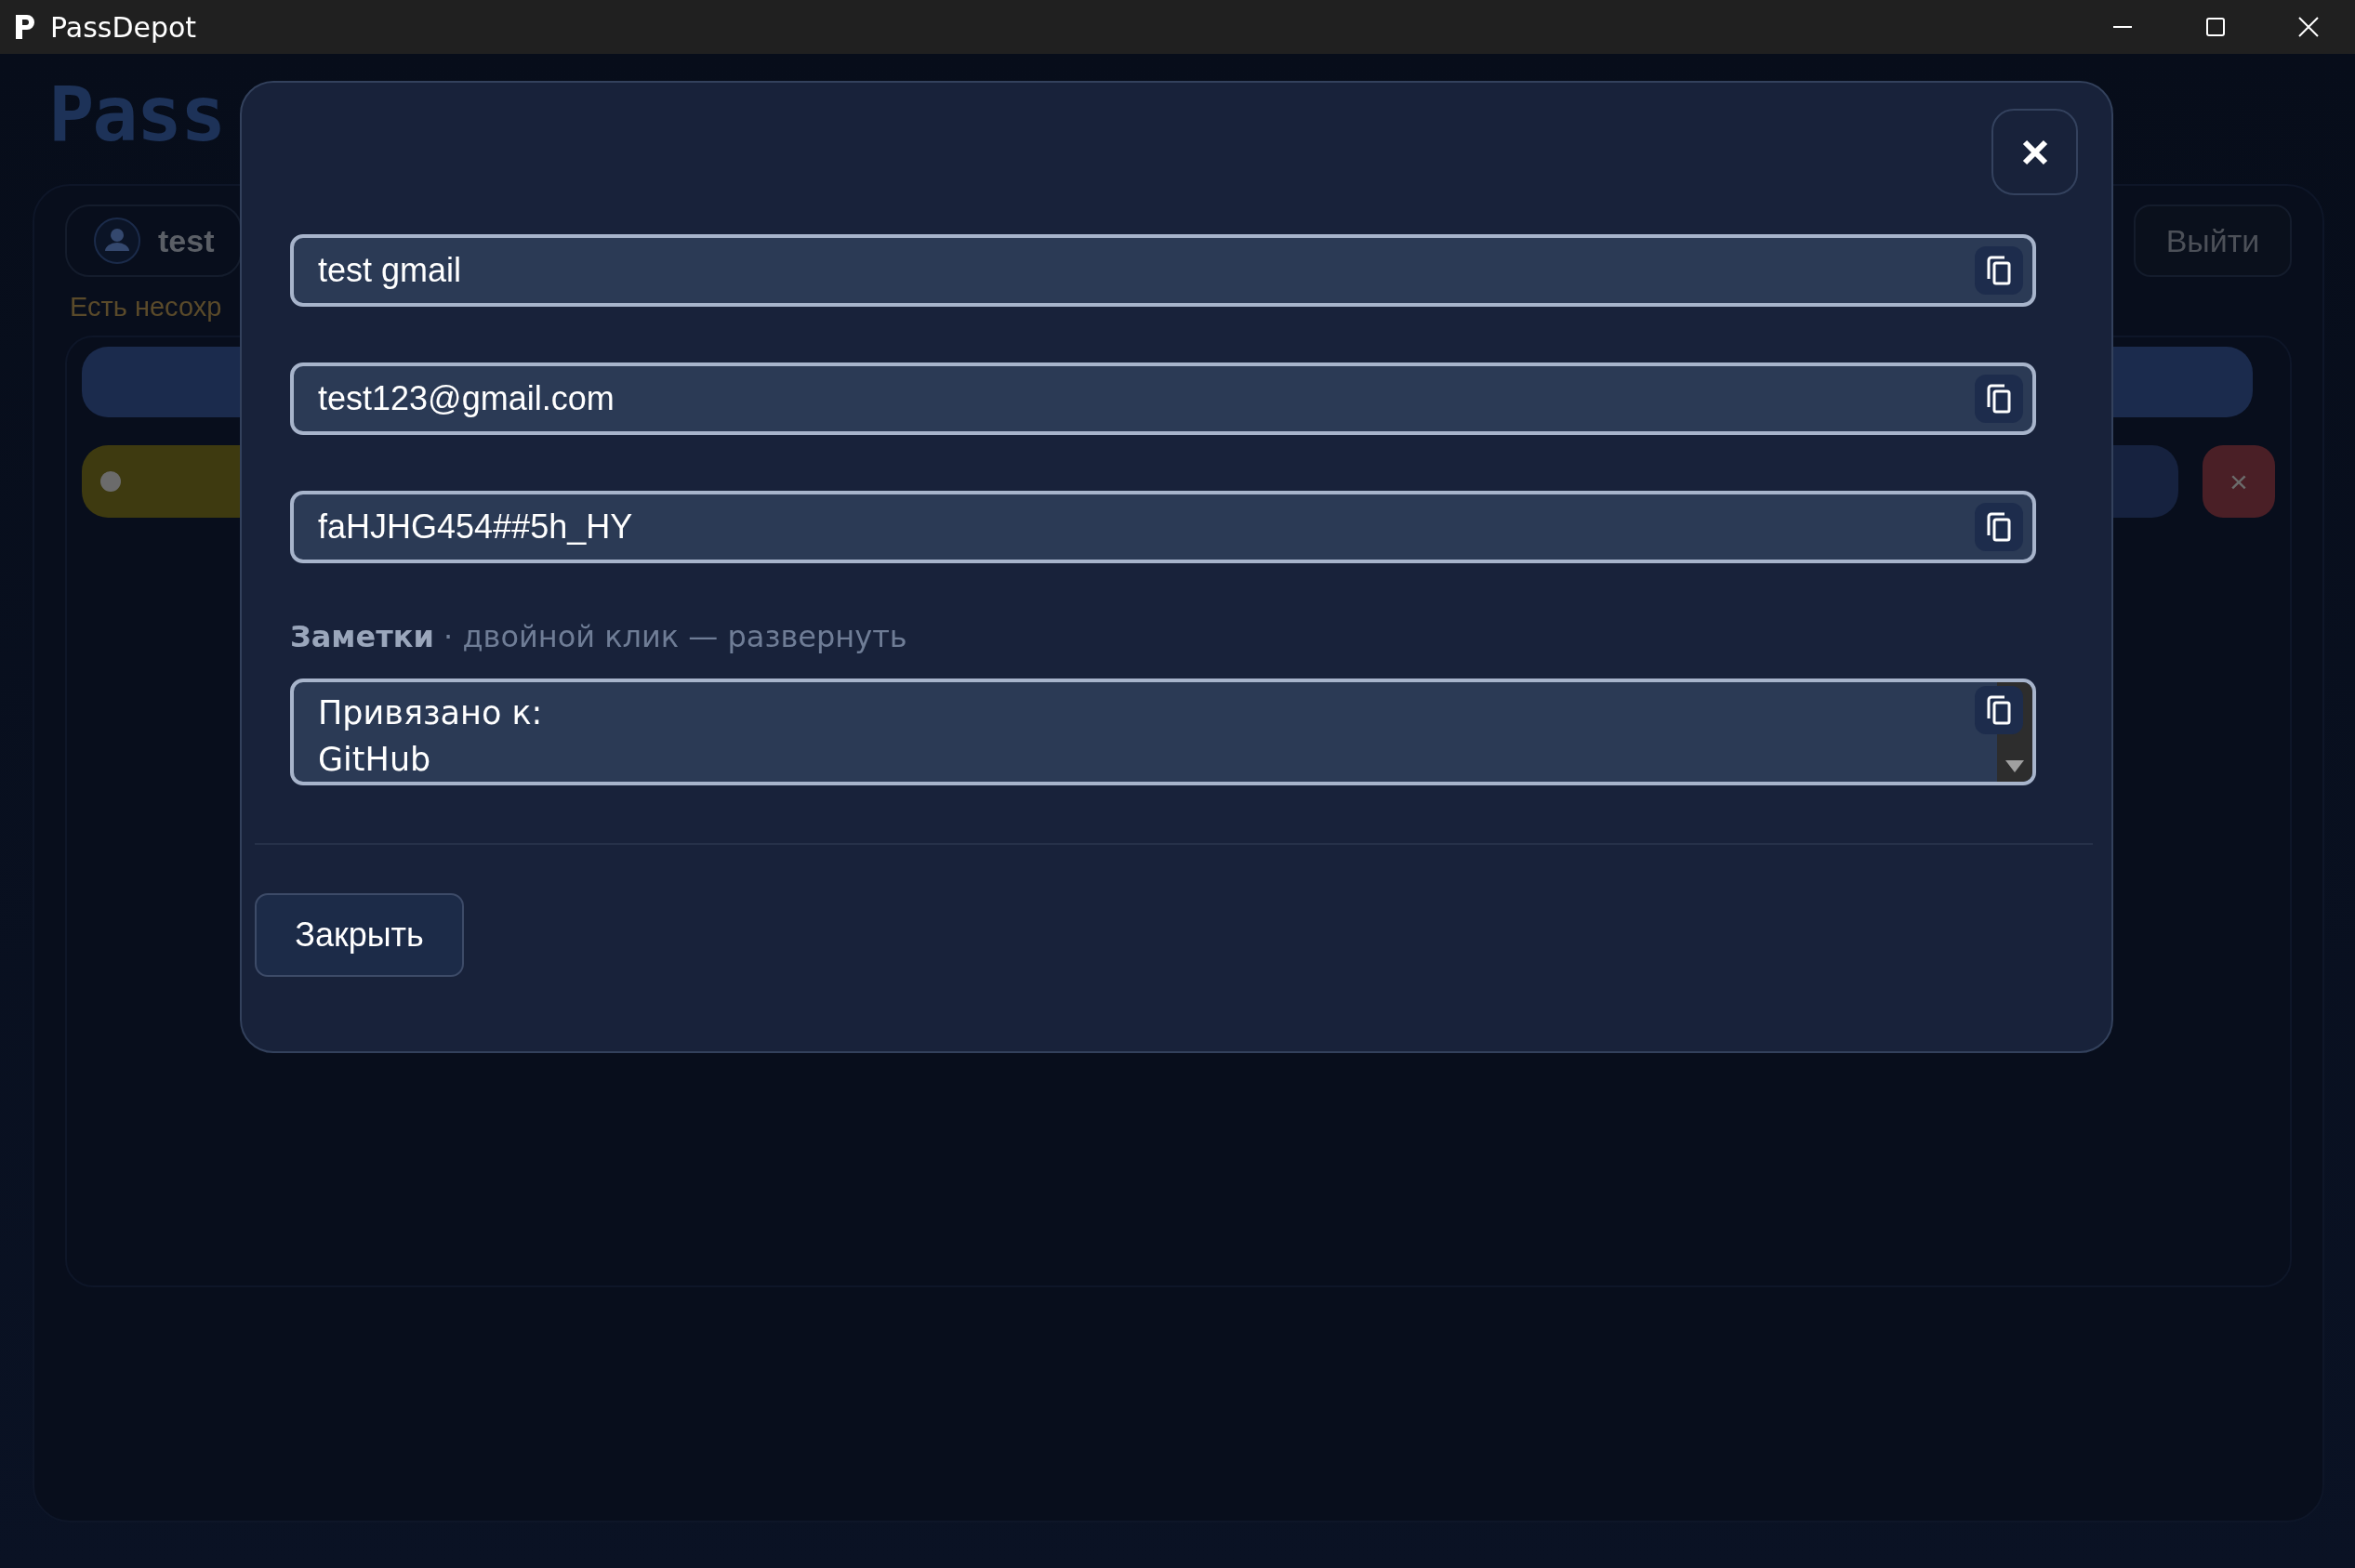  What do you see at coordinates (1163, 271) in the screenshot?
I see `input-field: test gmail` at bounding box center [1163, 271].